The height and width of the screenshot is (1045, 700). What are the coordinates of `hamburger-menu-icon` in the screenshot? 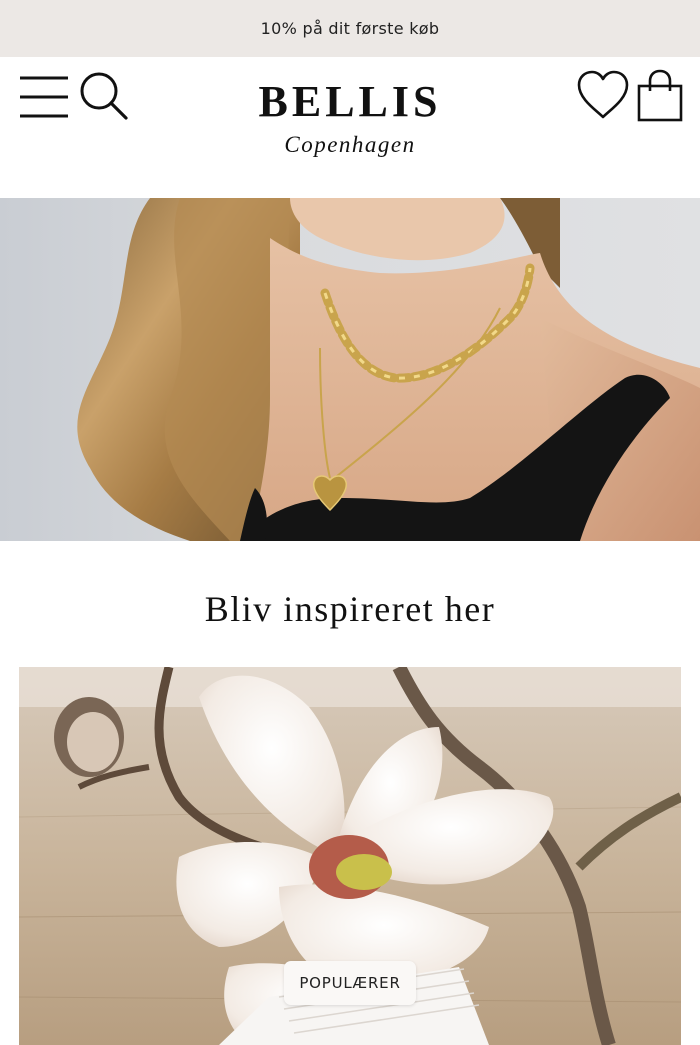 It's located at (44, 97).